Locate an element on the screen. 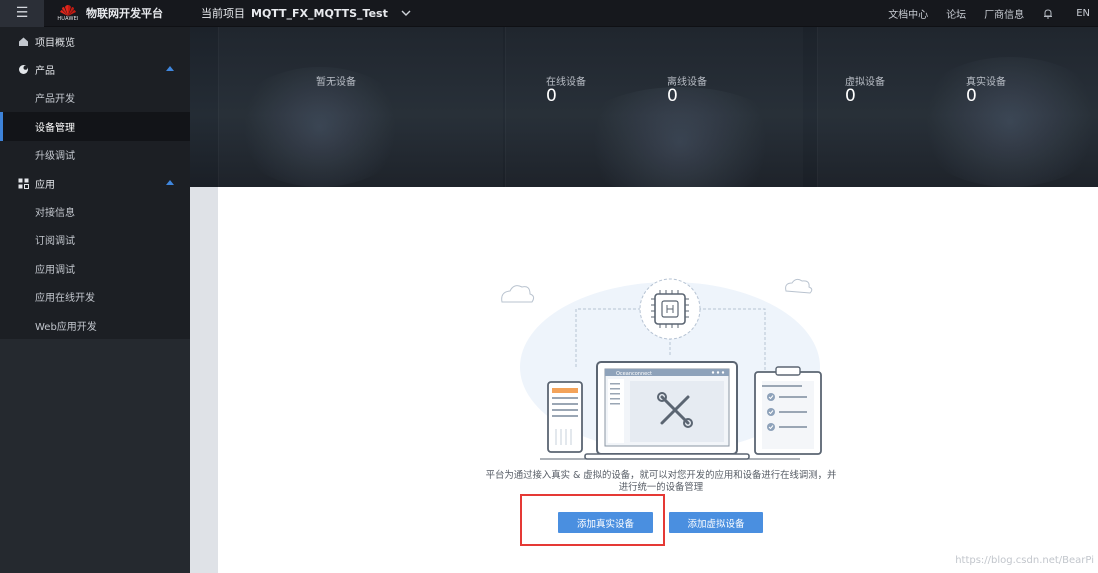 The height and width of the screenshot is (573, 1098). project-name: MQTT_FX_MQTTS_Test is located at coordinates (319, 13).